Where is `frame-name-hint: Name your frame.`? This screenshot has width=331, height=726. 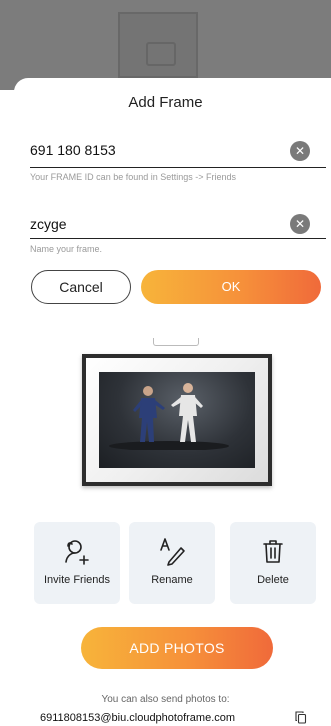 frame-name-hint: Name your frame. is located at coordinates (66, 249).